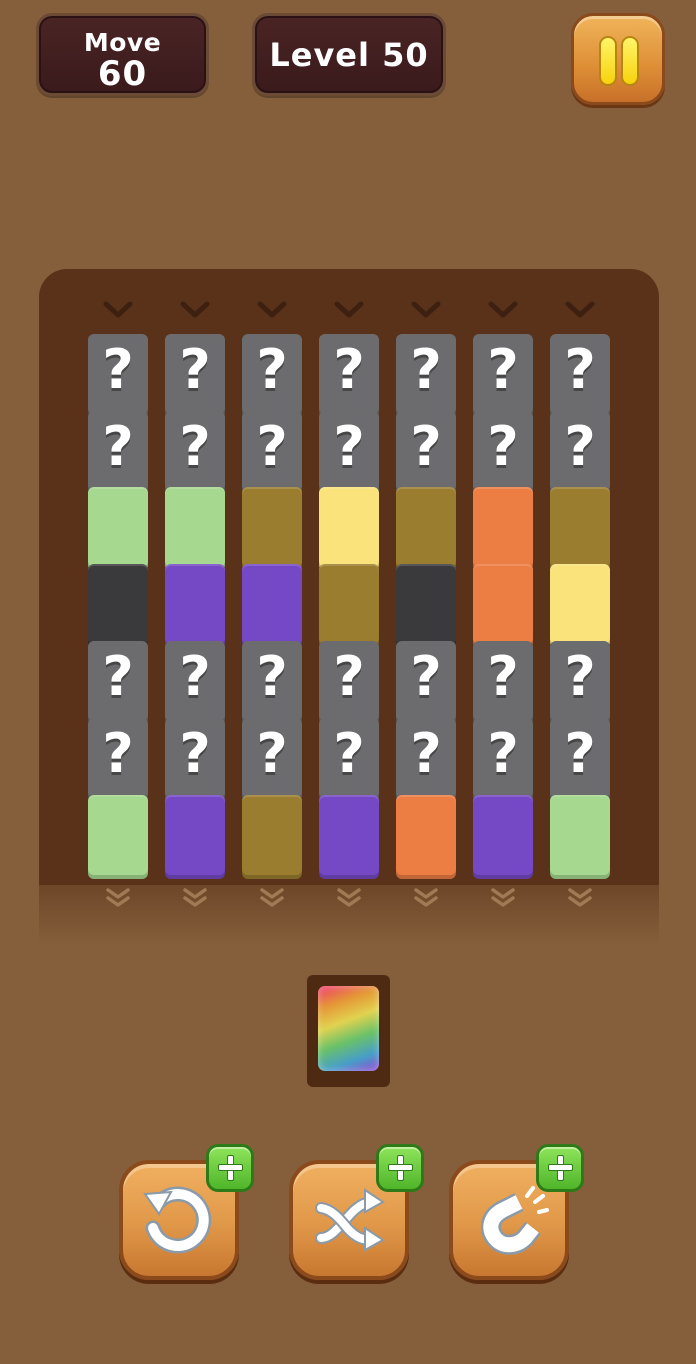  I want to click on moves-panel: Move 60, so click(122, 54).